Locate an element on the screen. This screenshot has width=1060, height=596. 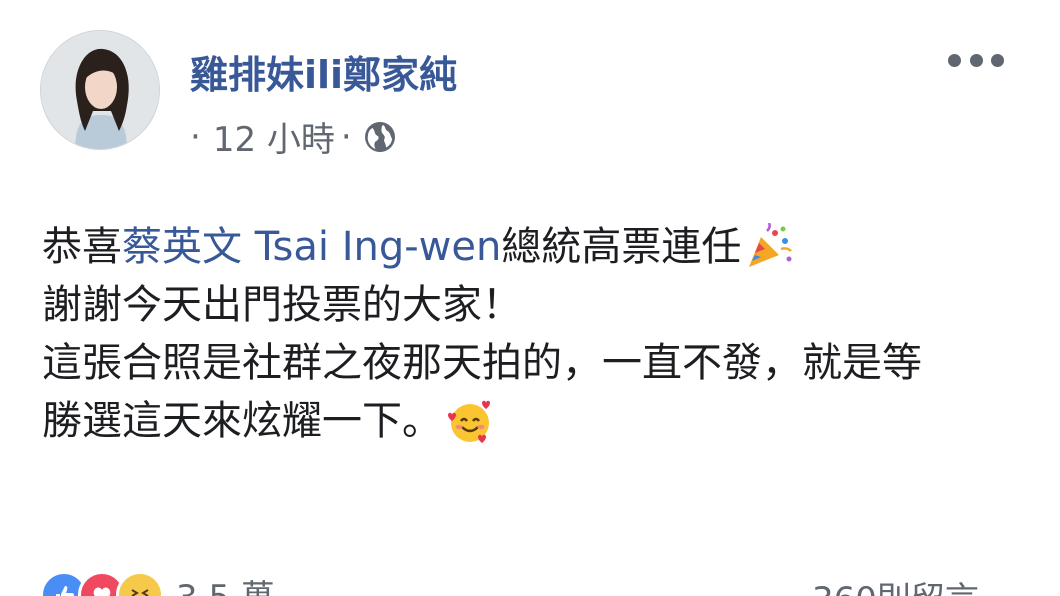
reactions-summary: 3.5 萬 is located at coordinates (157, 583).